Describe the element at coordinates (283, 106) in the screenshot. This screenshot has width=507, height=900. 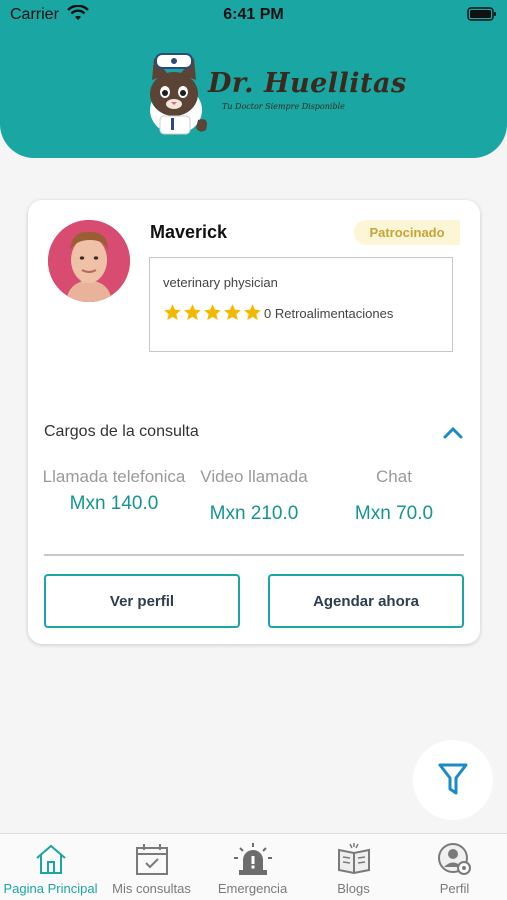
I see `brand-tagline: Tu Doctor Siempre Disponible` at that location.